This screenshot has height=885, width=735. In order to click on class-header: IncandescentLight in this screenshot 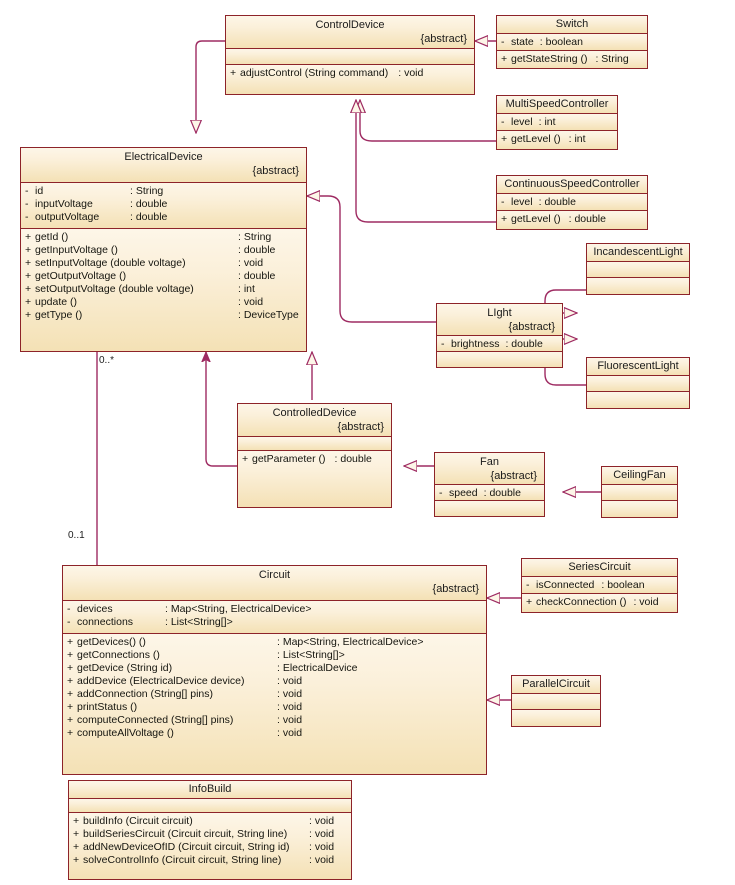, I will do `click(638, 253)`.